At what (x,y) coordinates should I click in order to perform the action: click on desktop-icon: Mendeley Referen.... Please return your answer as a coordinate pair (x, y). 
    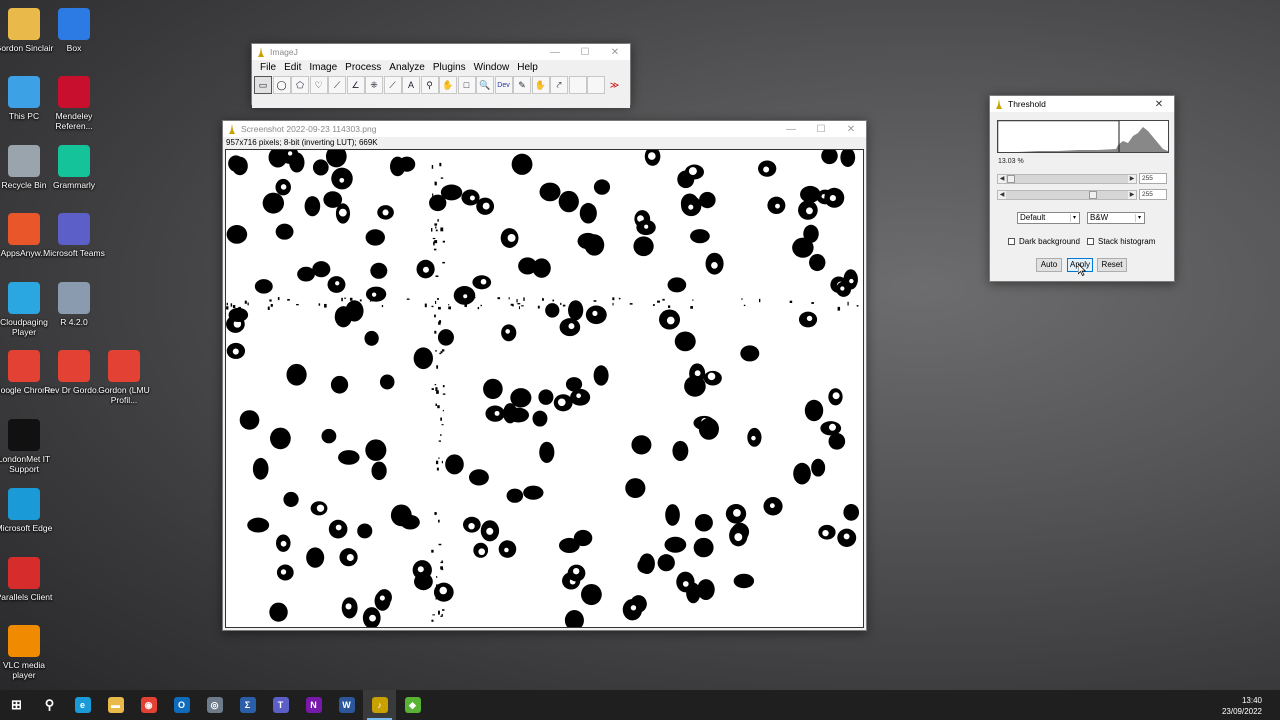
    Looking at the image, I should click on (74, 103).